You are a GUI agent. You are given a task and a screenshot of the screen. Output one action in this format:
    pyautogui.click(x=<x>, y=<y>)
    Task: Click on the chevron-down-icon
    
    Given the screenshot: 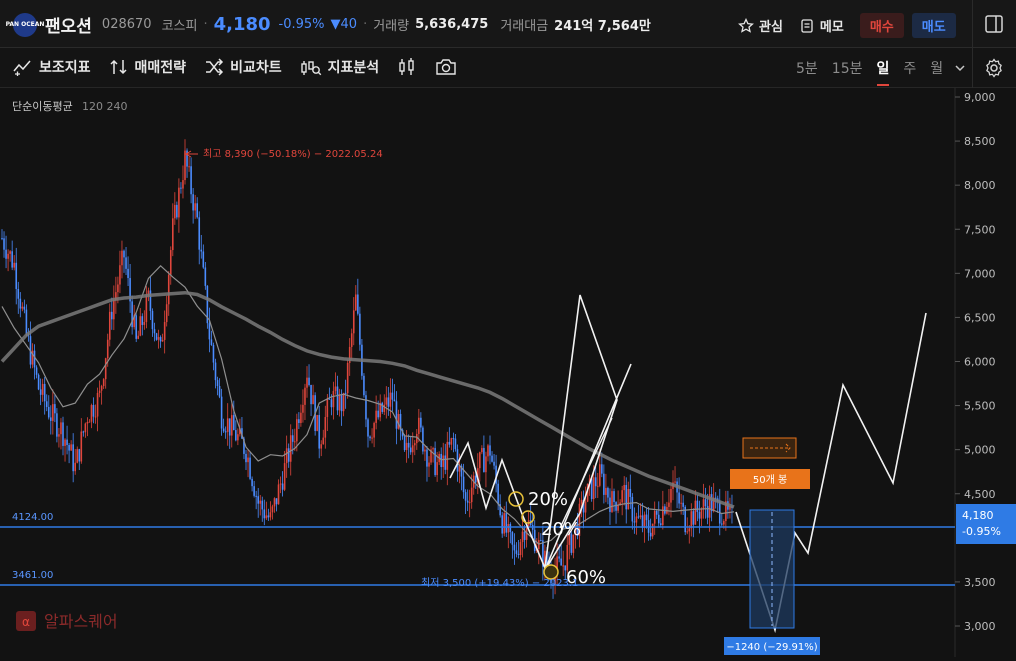 What is the action you would take?
    pyautogui.click(x=960, y=68)
    